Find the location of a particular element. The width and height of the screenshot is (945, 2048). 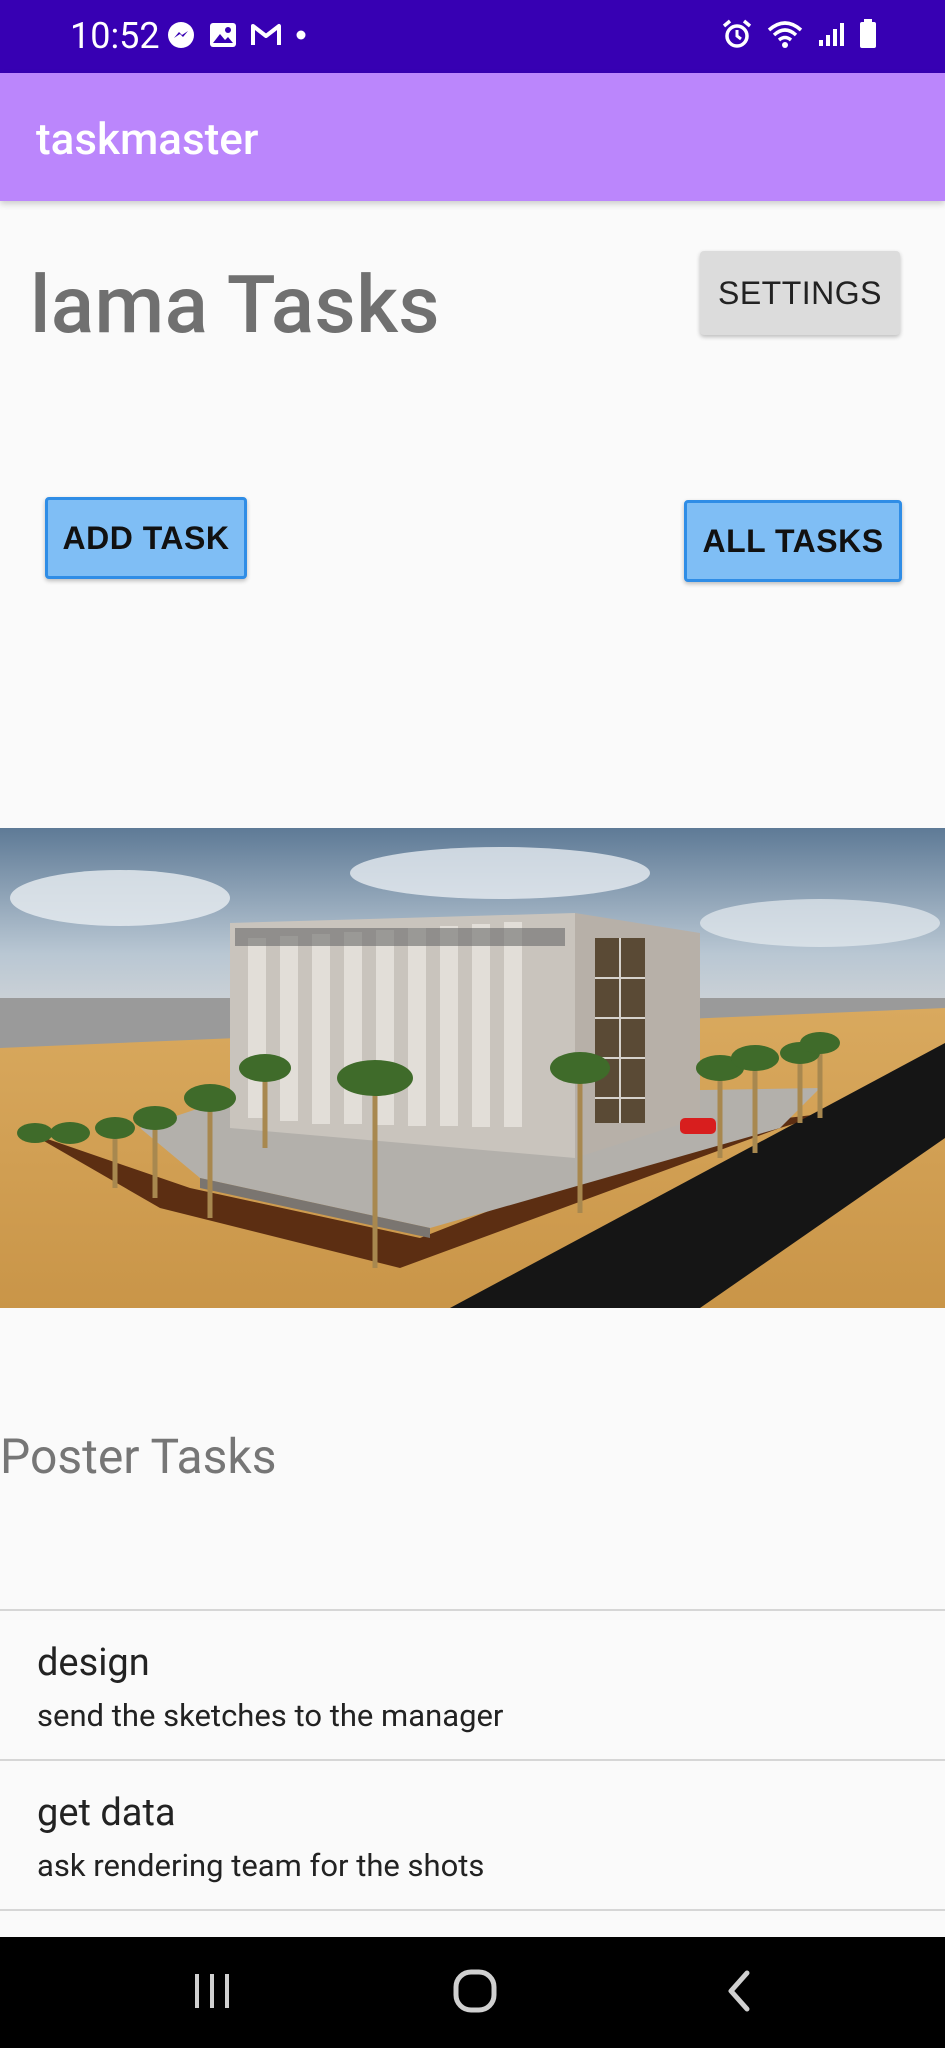

add-task-button: ADD TASK is located at coordinates (146, 538).